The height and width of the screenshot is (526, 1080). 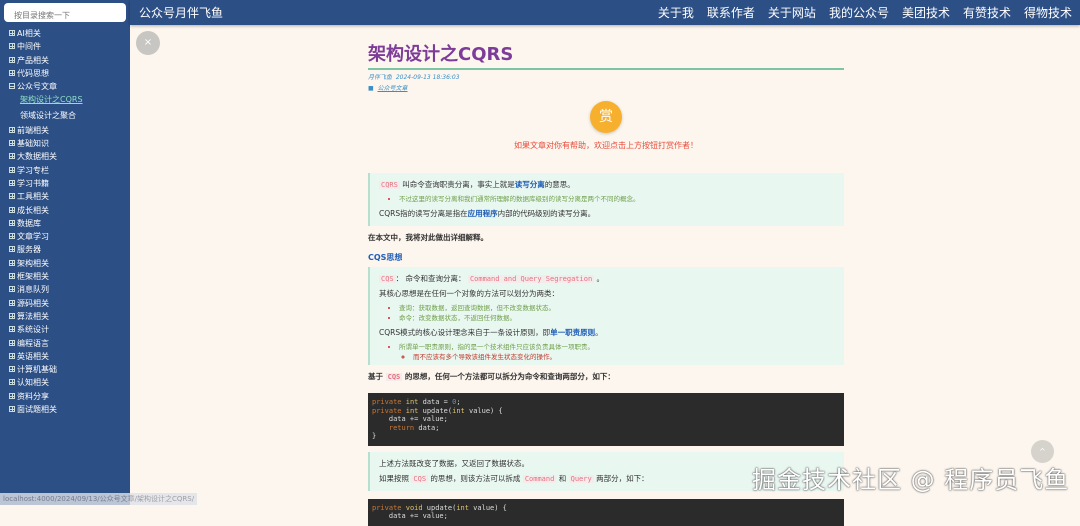 What do you see at coordinates (987, 12) in the screenshot?
I see `nav-youzan: 有赞技术` at bounding box center [987, 12].